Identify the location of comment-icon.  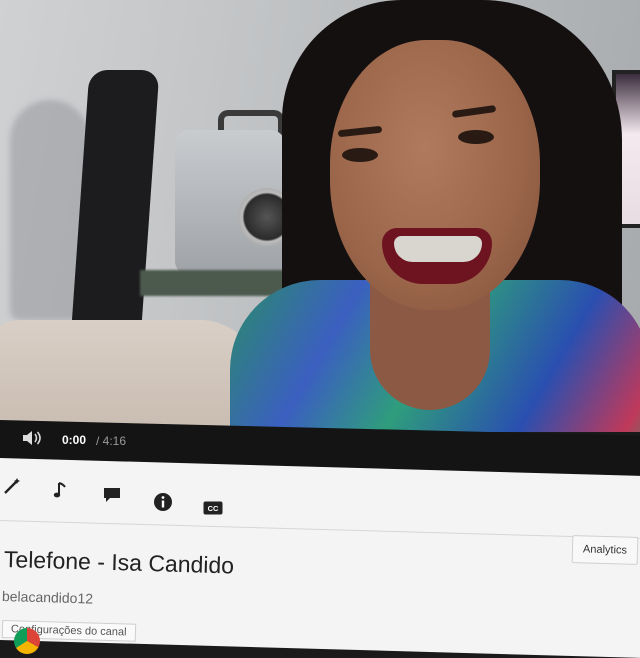
(112, 497).